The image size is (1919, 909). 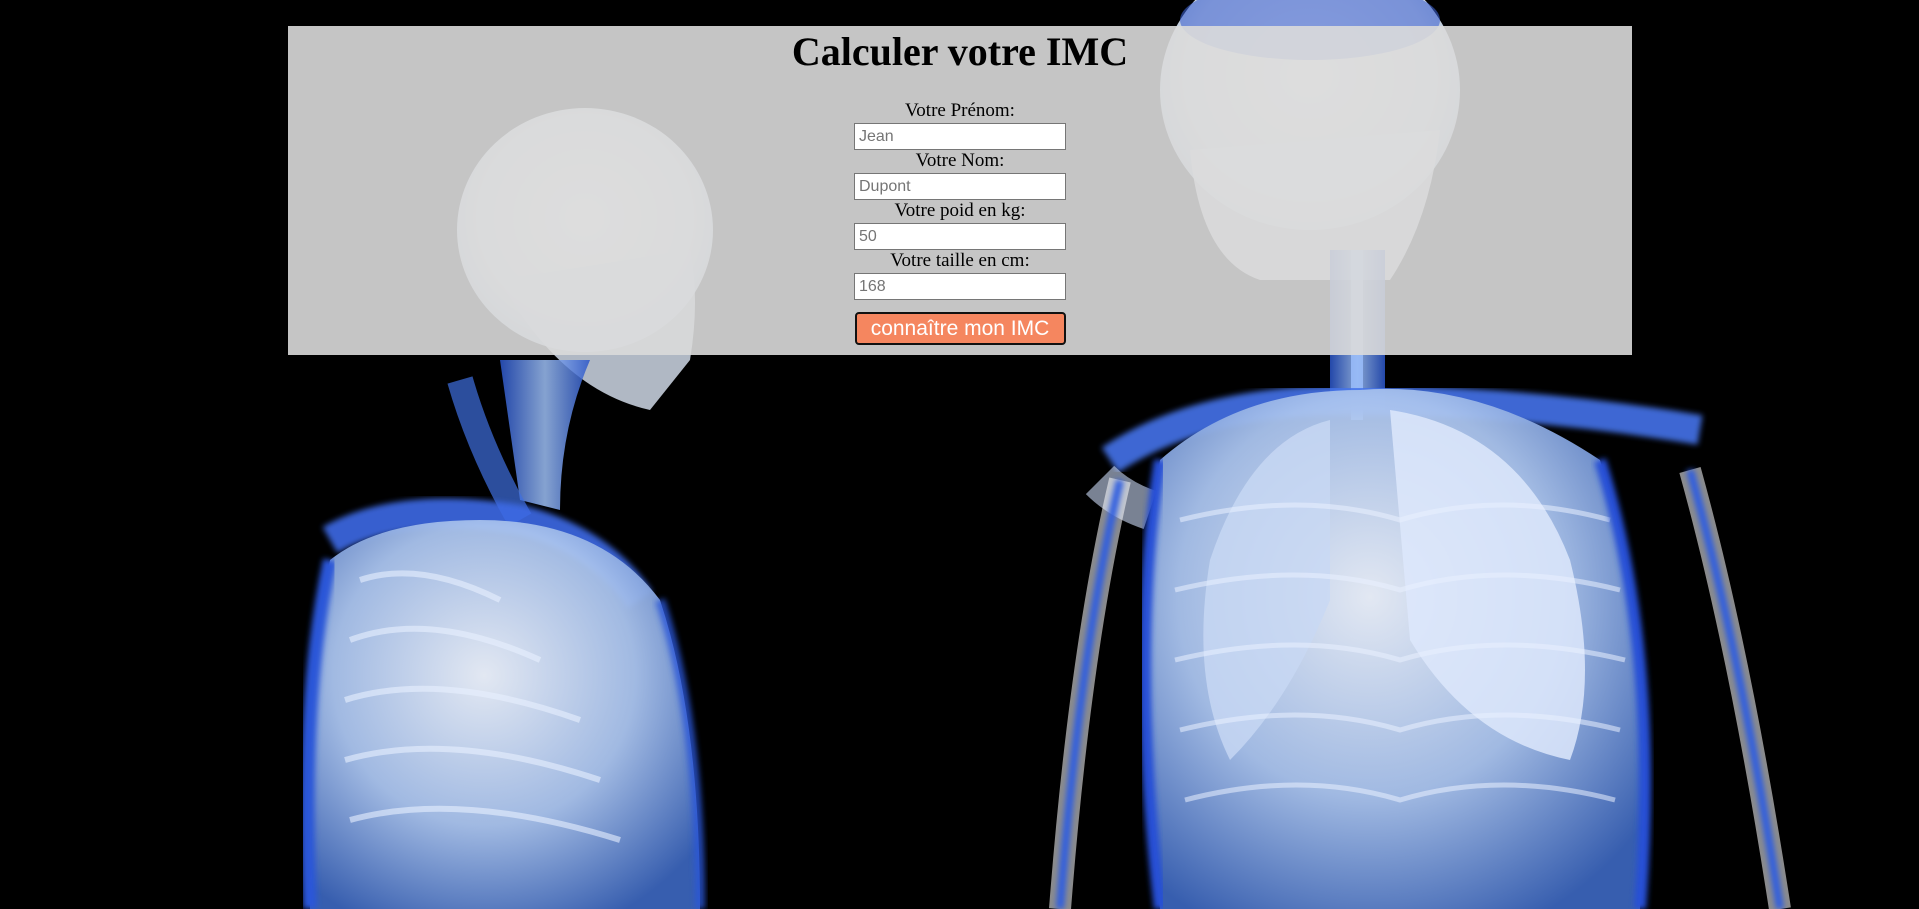 What do you see at coordinates (960, 328) in the screenshot?
I see `calculate-imc-button: connaître mon IMC` at bounding box center [960, 328].